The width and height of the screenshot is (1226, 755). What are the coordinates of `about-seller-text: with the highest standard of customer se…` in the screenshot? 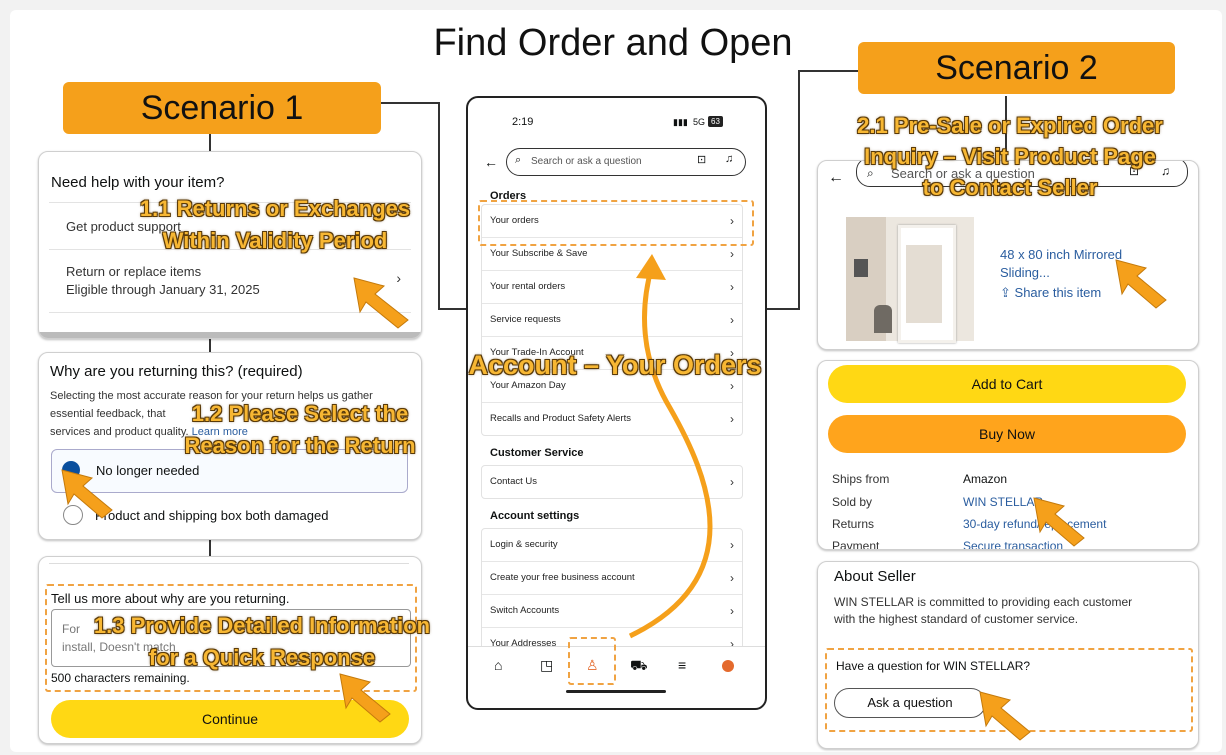 It's located at (956, 619).